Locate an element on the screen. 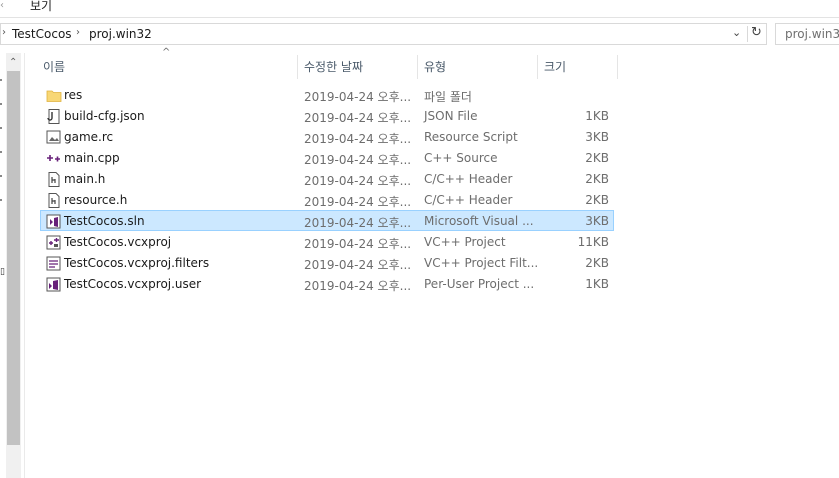 The width and height of the screenshot is (839, 478). file-name: main.h is located at coordinates (85, 179).